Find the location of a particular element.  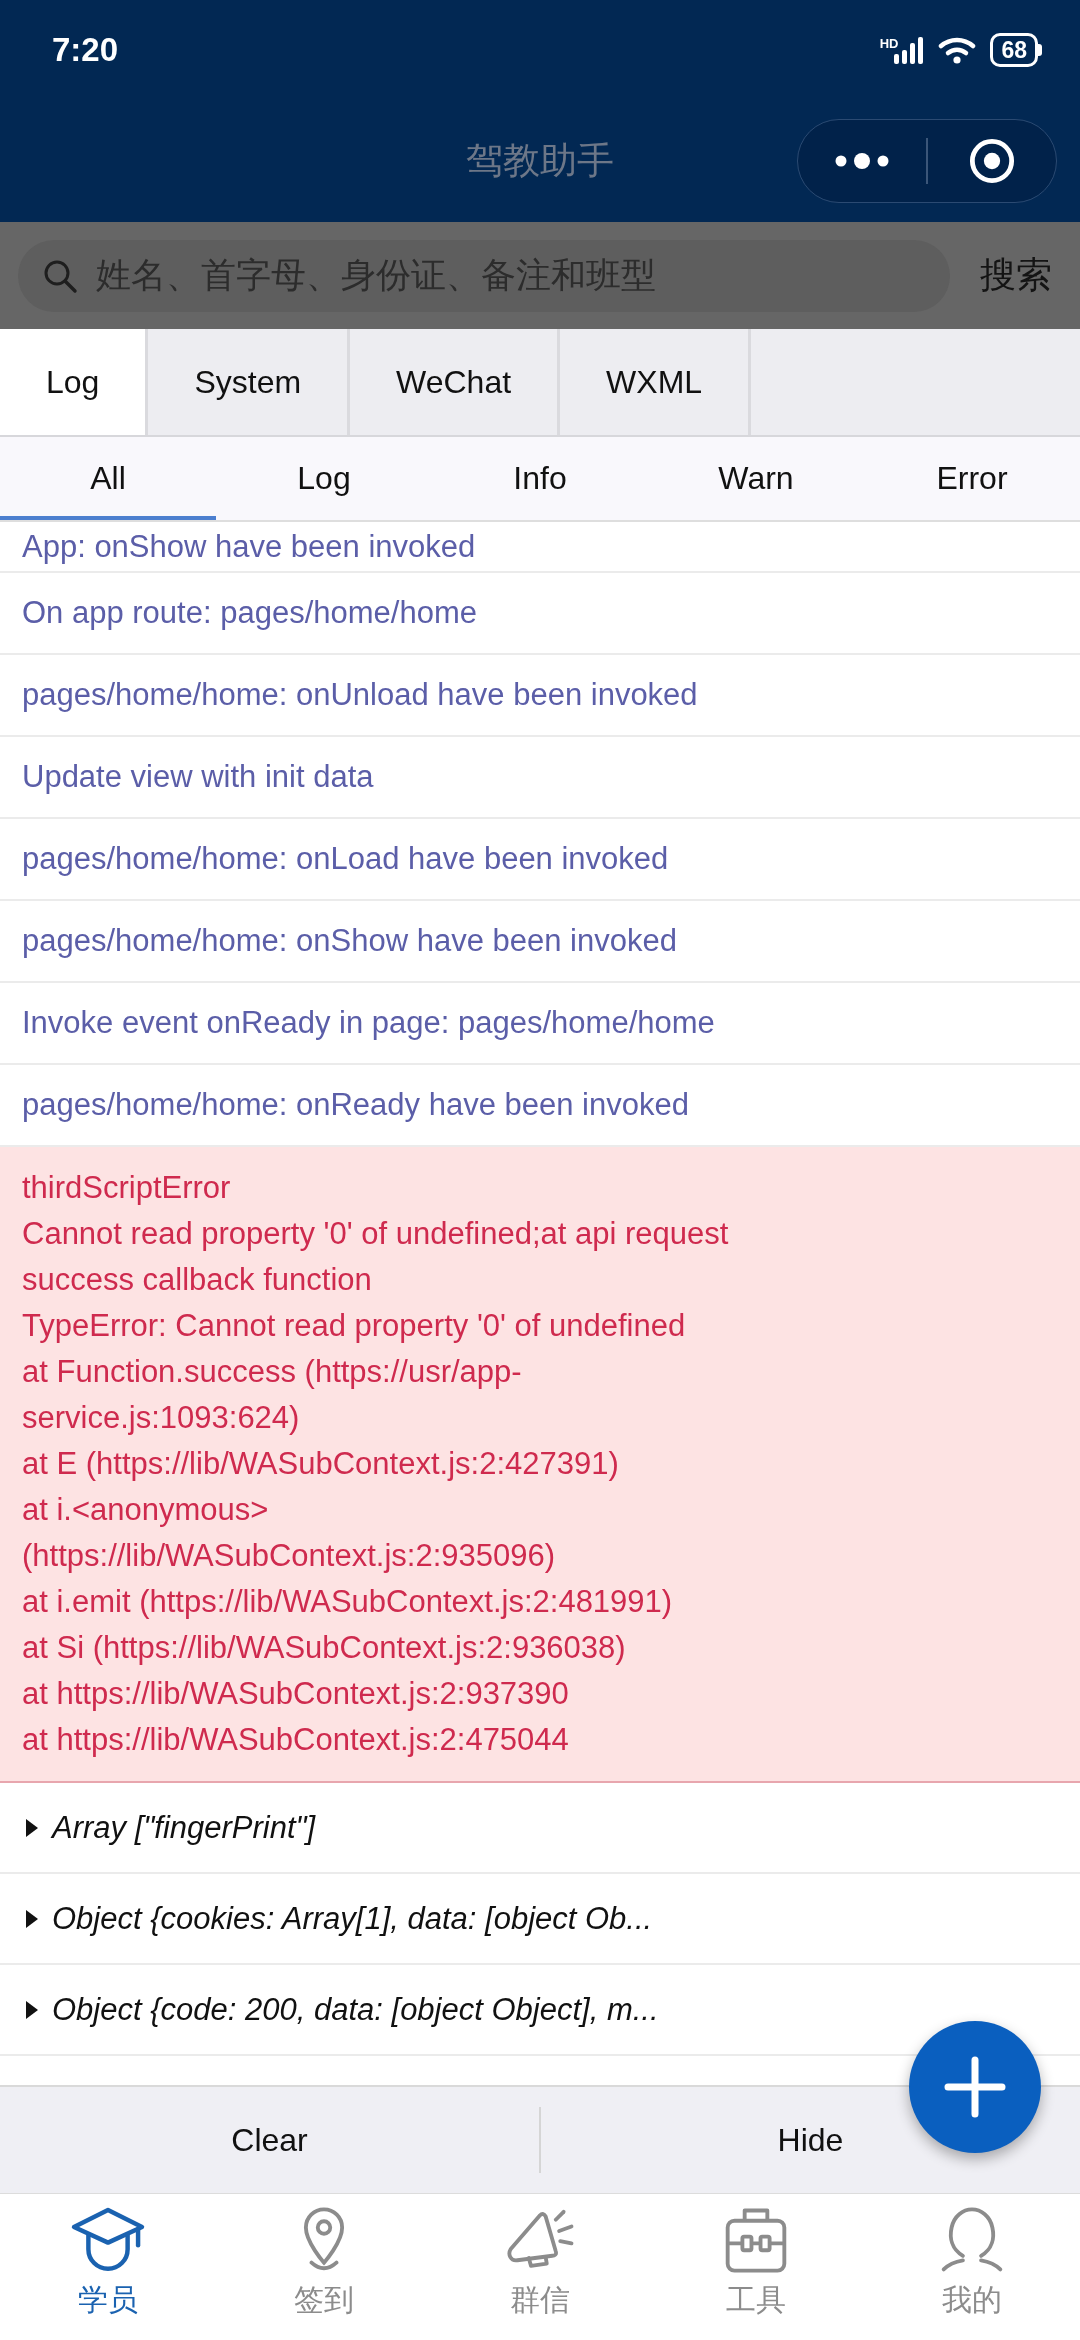

log-filter-tab: All is located at coordinates (108, 478).